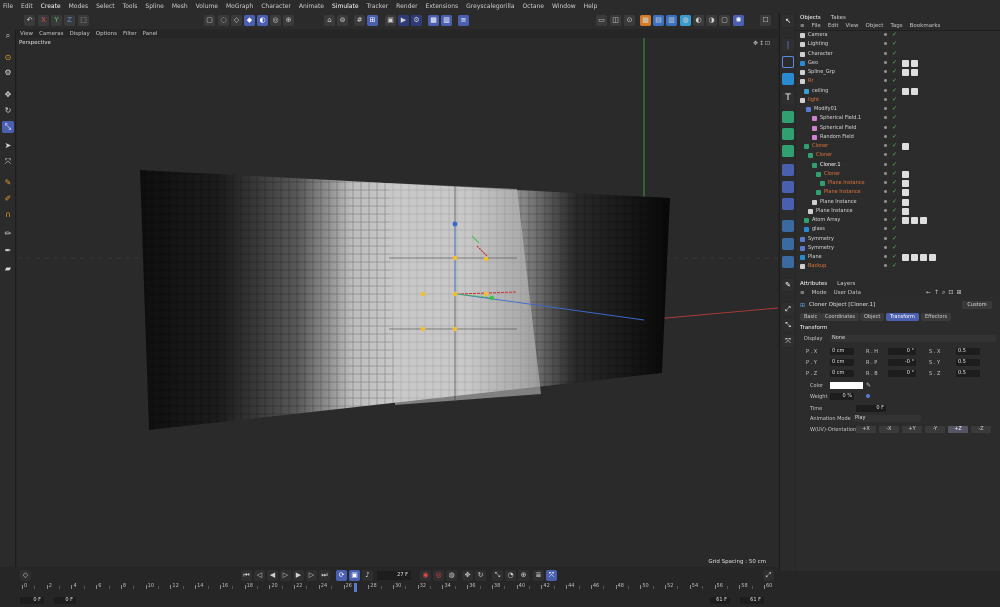 The height and width of the screenshot is (607, 1000). I want to click on r-p-field: -0 °, so click(902, 362).